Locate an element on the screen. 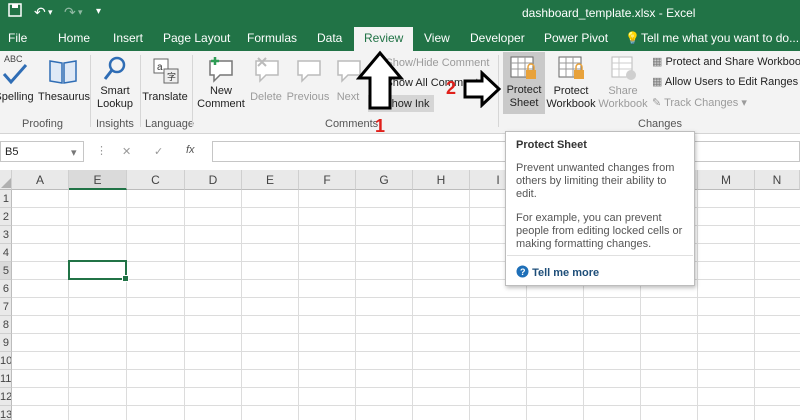 The height and width of the screenshot is (420, 800). protect-workbook-button: Protect Workbook is located at coordinates (571, 82).